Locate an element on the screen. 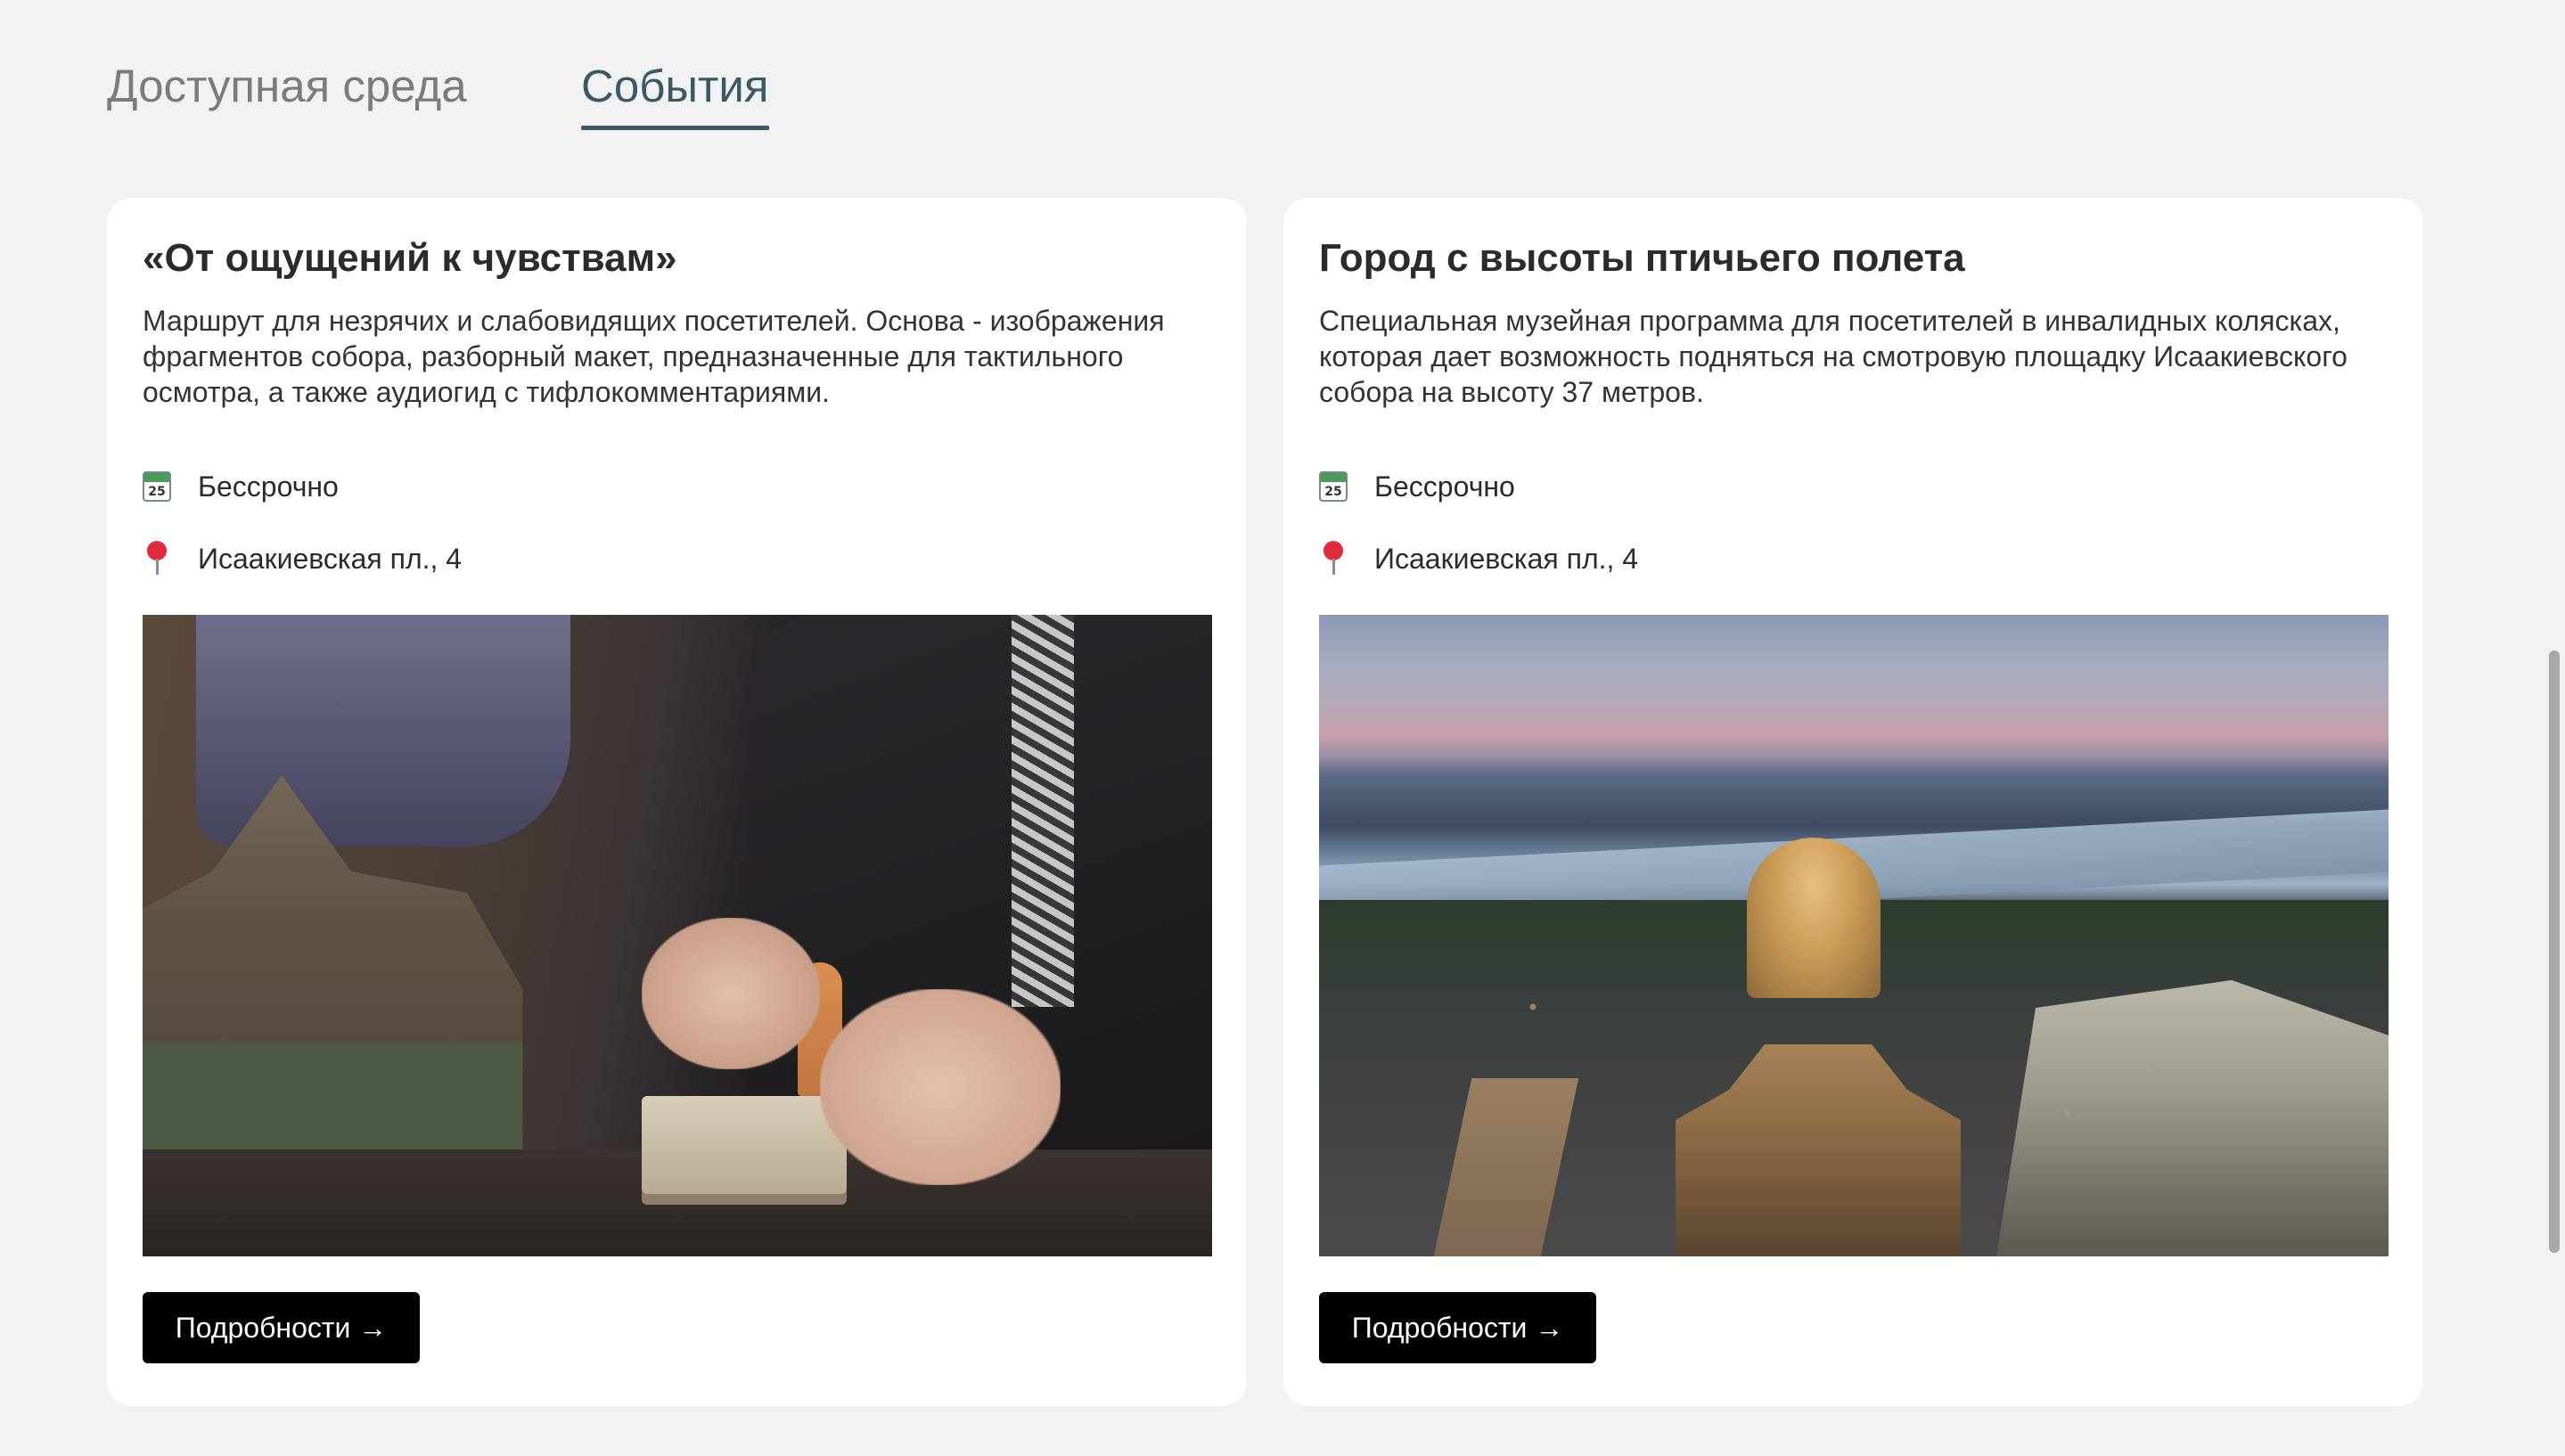 The image size is (2565, 1456). event-title: «От ощущений к чувствам» is located at coordinates (410, 258).